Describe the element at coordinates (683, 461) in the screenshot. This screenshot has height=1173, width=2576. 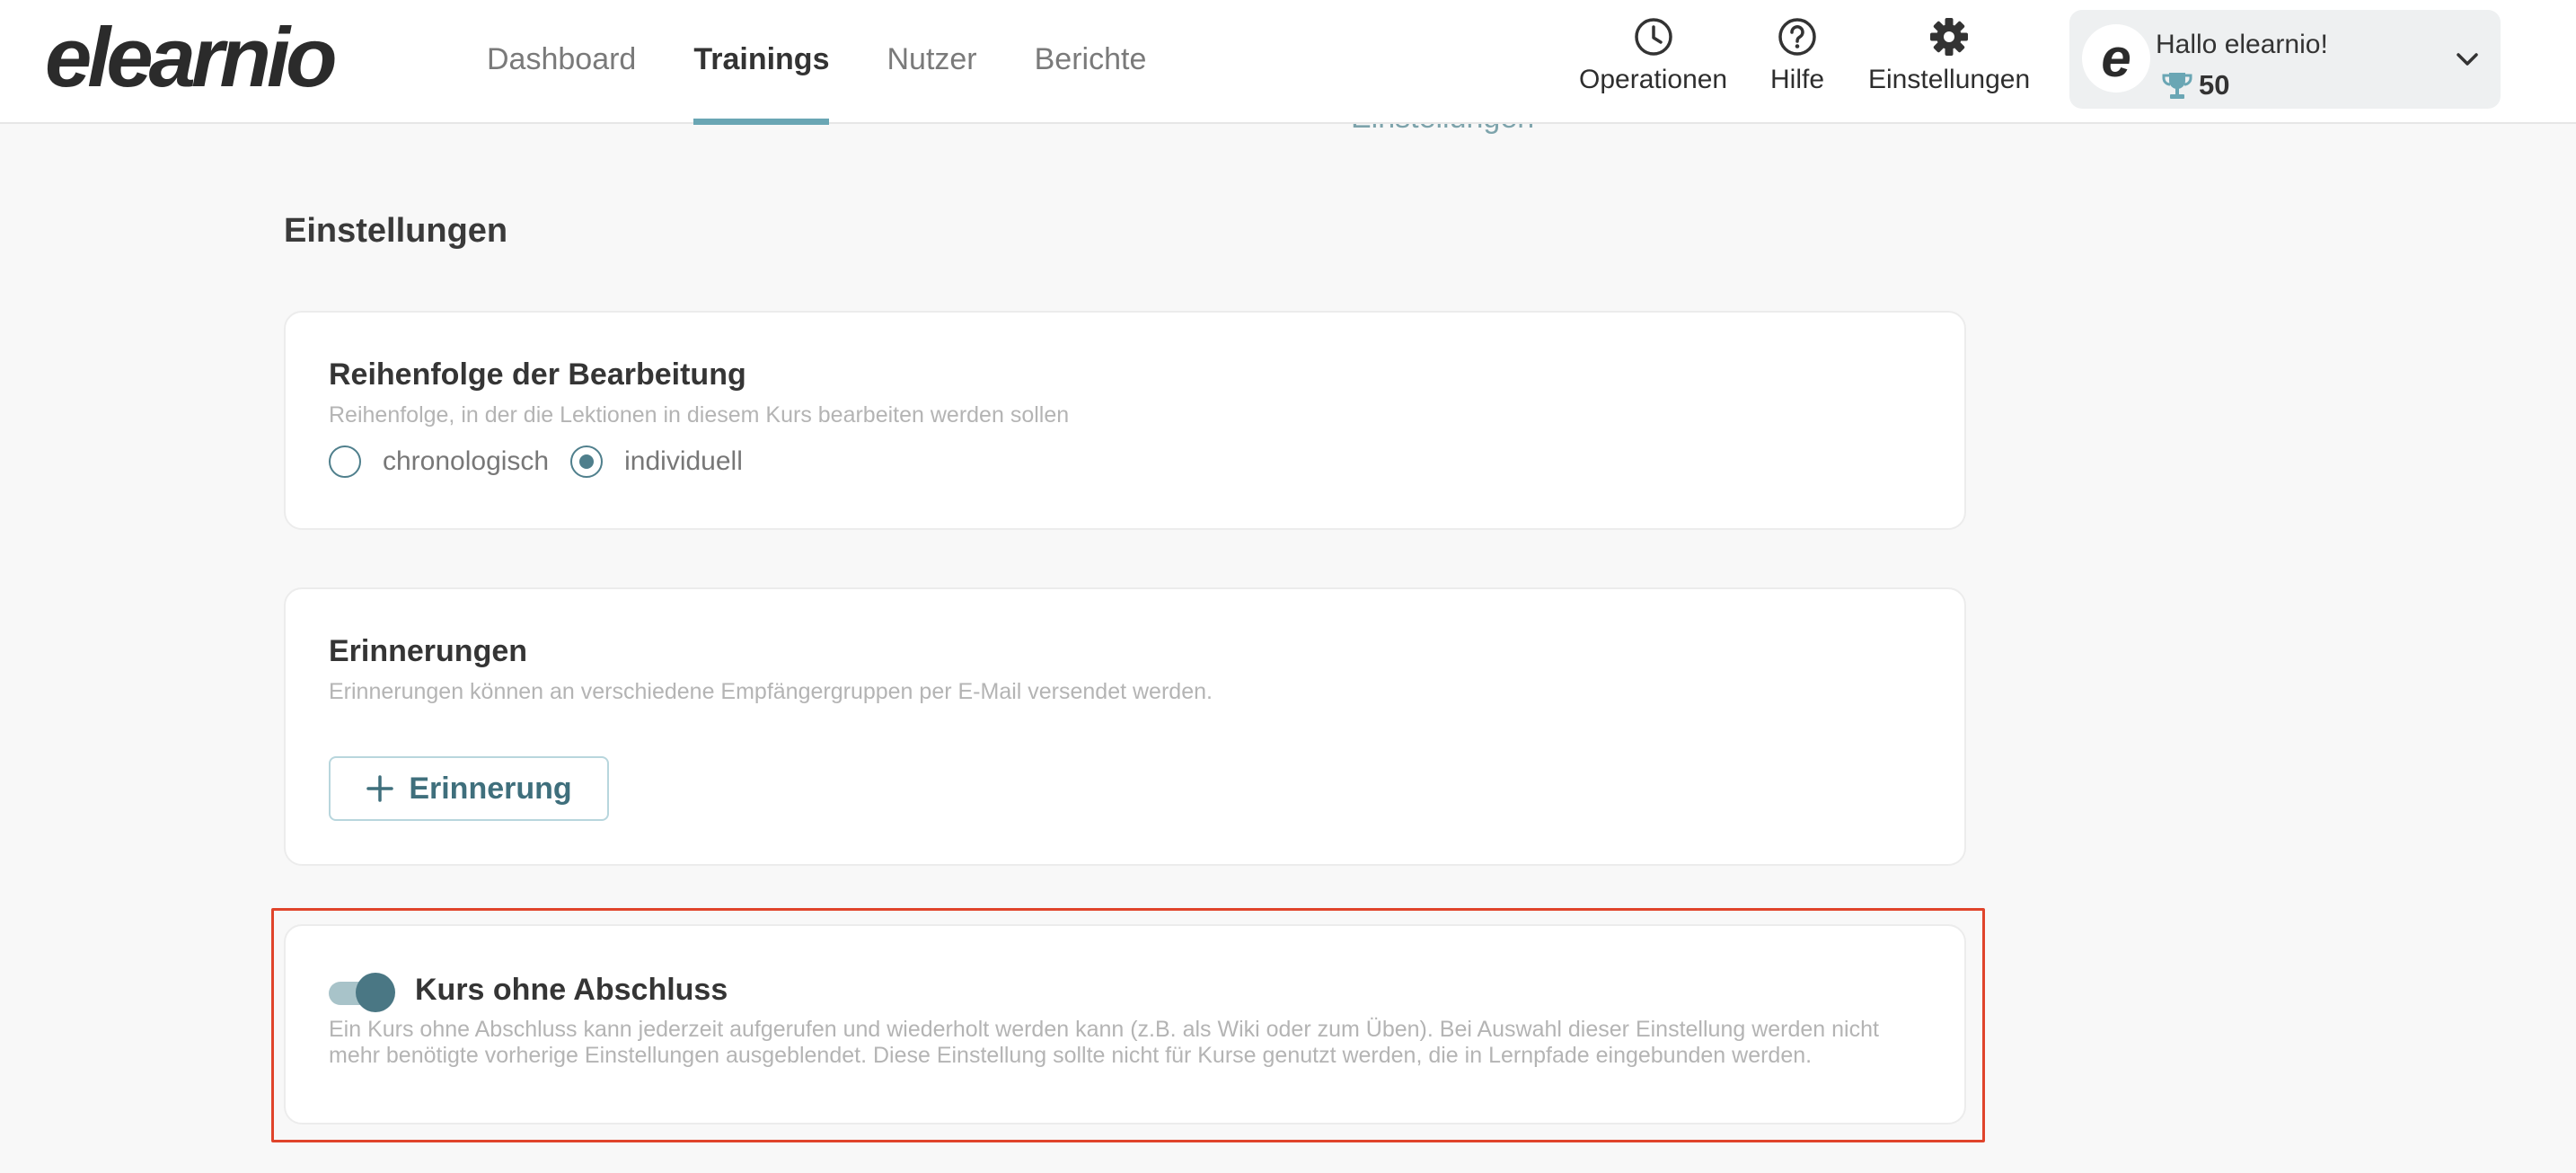
I see `radio-individuell-label: individuell` at that location.